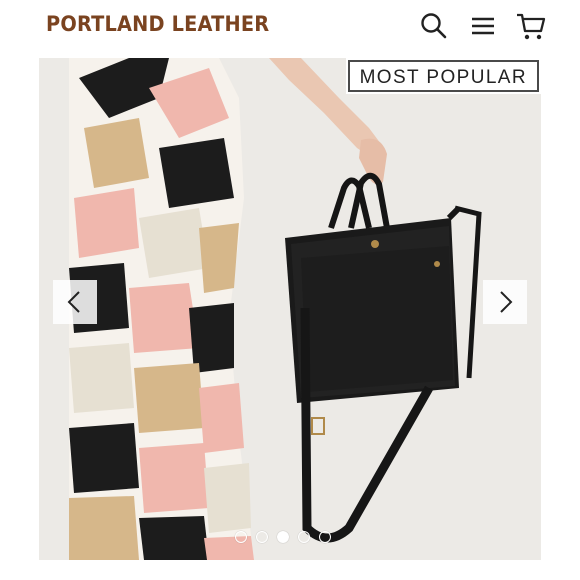 The image size is (580, 580). I want to click on cart-button, so click(531, 26).